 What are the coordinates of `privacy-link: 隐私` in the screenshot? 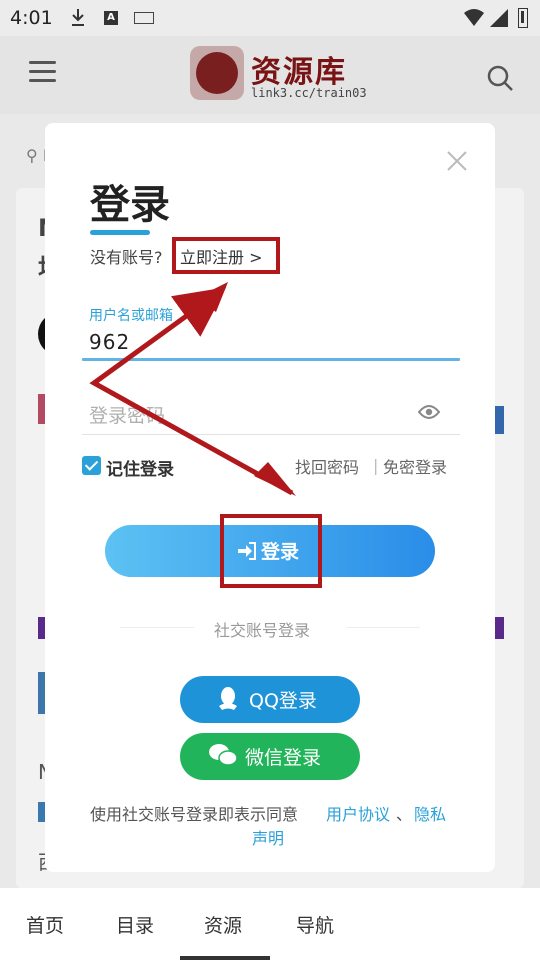 It's located at (430, 813).